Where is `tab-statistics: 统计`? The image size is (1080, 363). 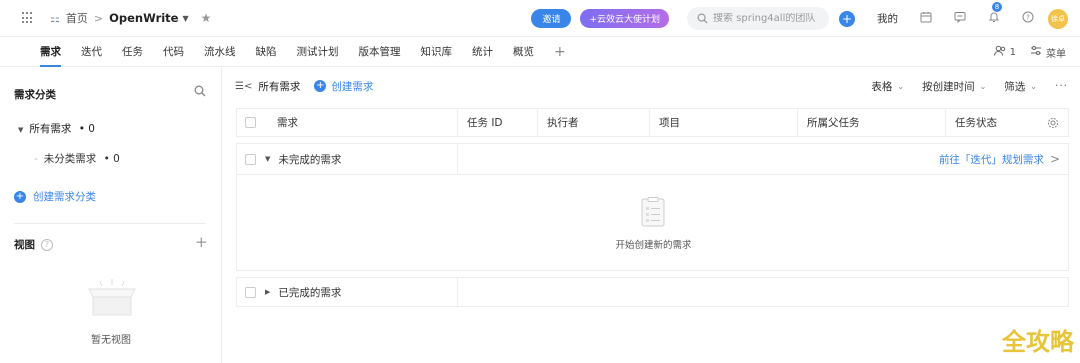 tab-statistics: 统计 is located at coordinates (482, 52).